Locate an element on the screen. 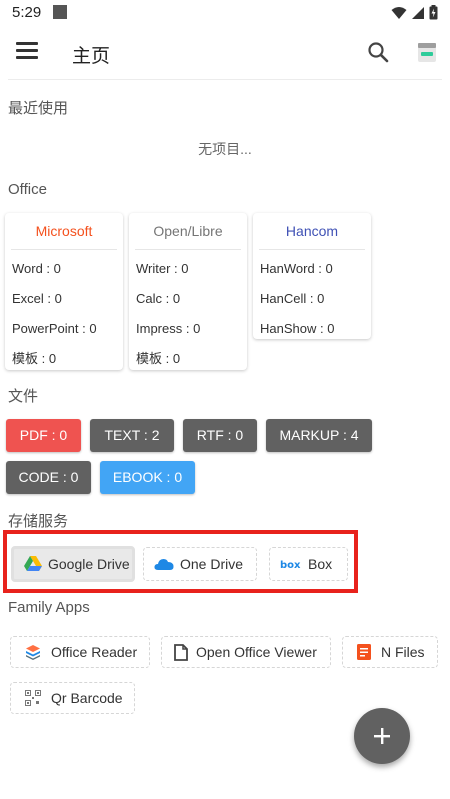 Image resolution: width=450 pixels, height=799 pixels. add-fab-button is located at coordinates (382, 736).